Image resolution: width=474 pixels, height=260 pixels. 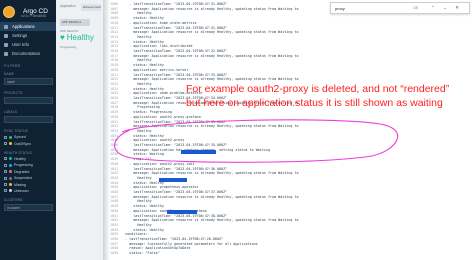 What do you see at coordinates (457, 8) in the screenshot?
I see `close-icon: ✕` at bounding box center [457, 8].